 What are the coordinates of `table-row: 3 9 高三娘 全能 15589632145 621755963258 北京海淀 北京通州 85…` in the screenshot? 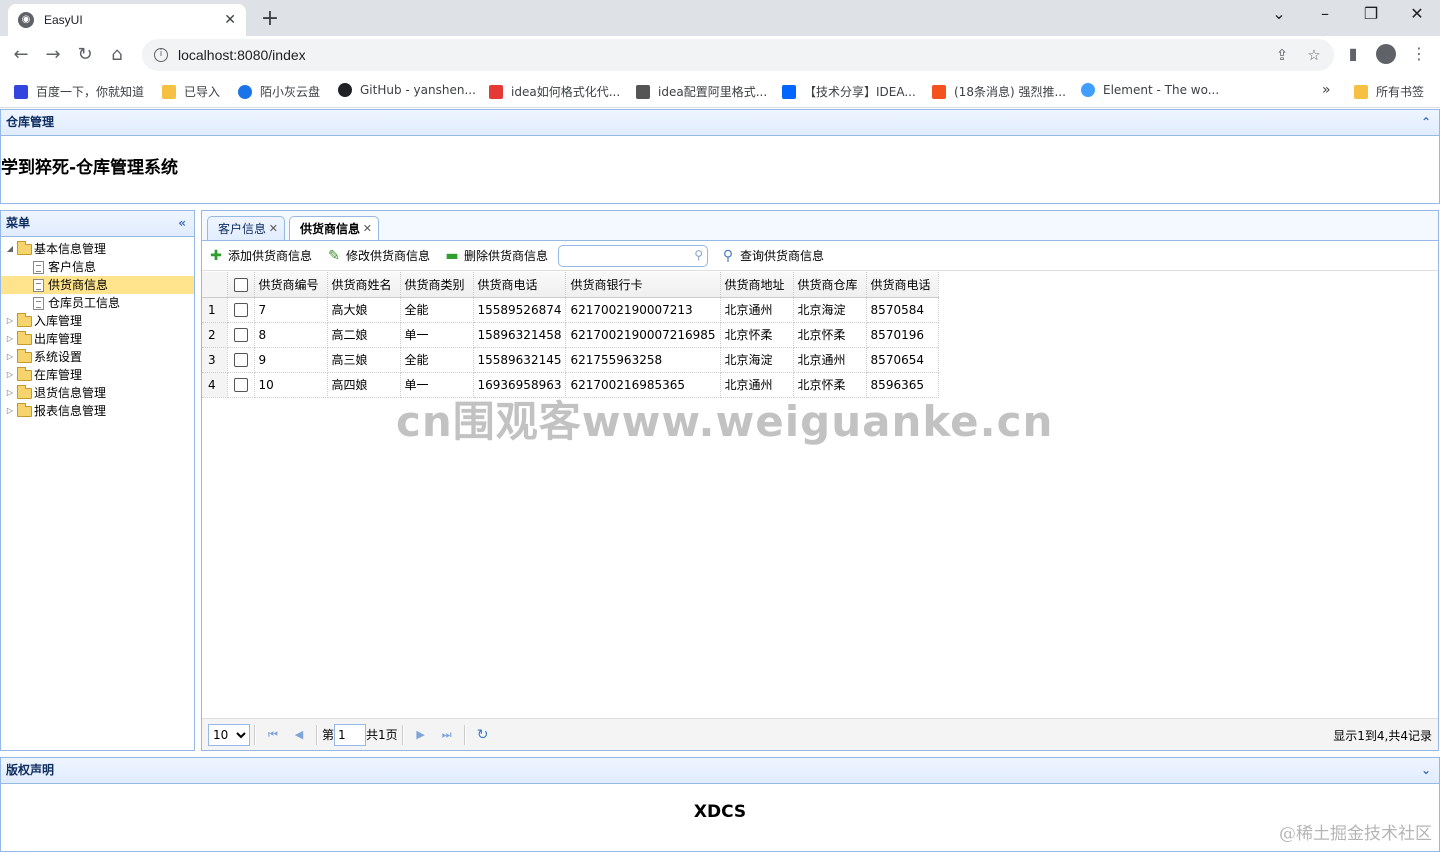 It's located at (570, 360).